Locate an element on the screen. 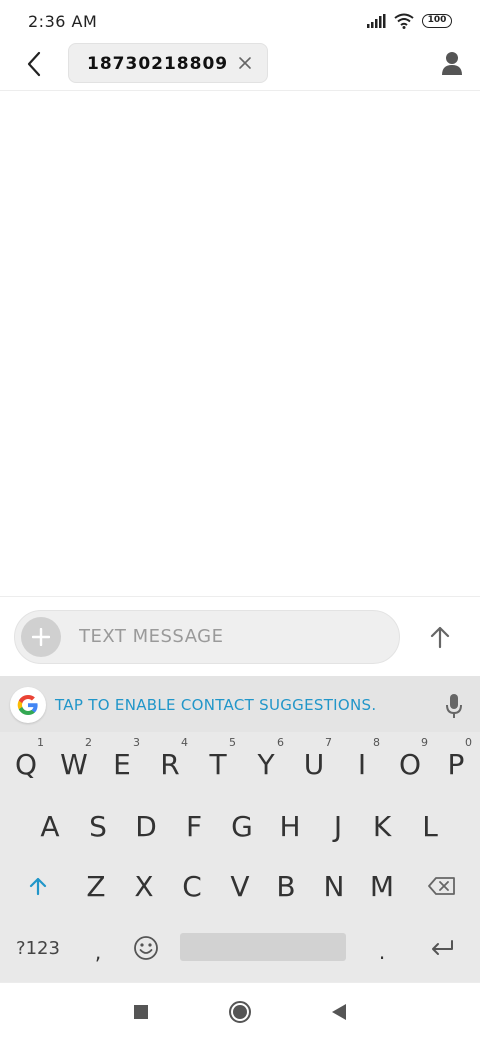 This screenshot has width=480, height=1040. key-r: R4 is located at coordinates (170, 764).